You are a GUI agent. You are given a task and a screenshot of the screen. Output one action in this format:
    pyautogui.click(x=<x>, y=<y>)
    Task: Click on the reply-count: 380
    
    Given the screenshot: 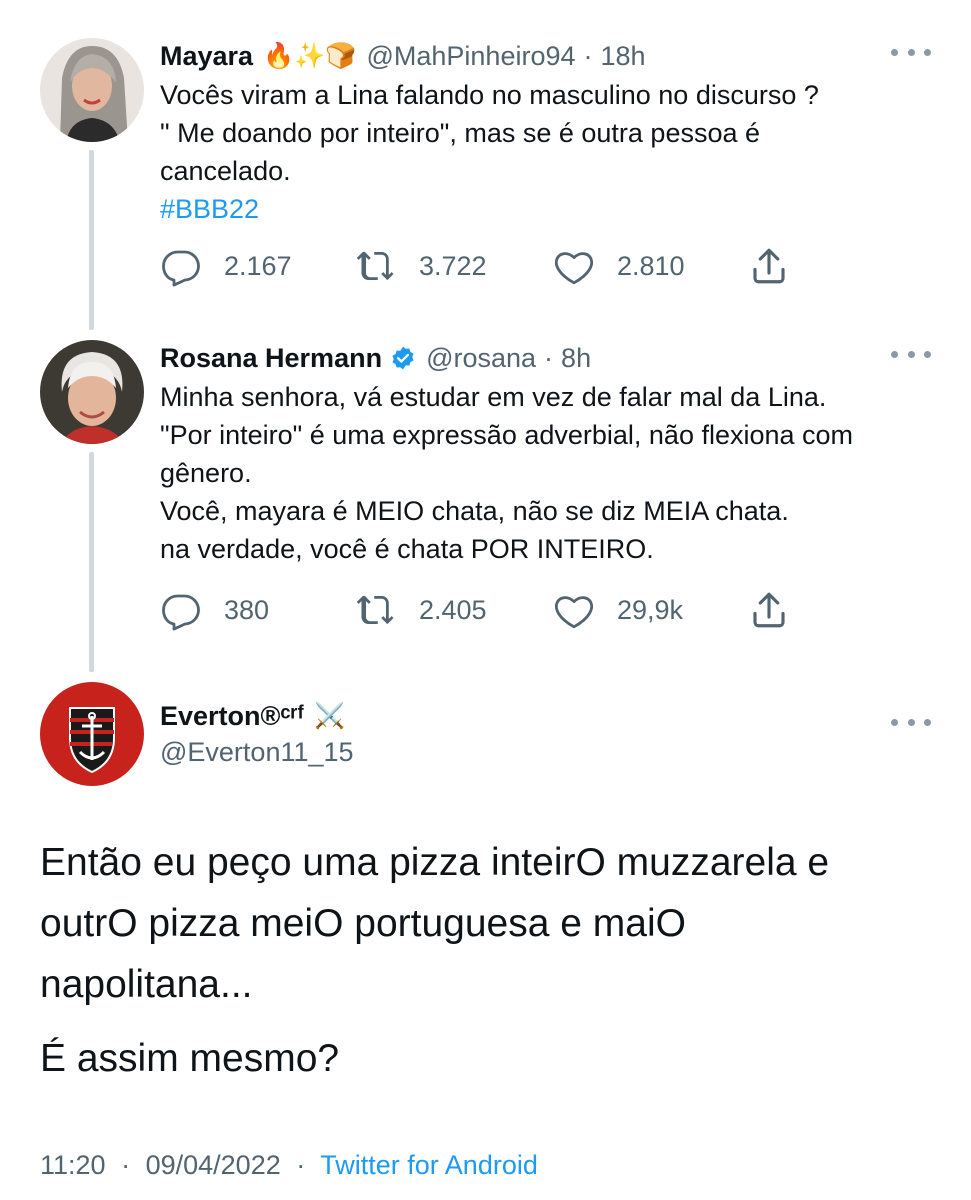 What is the action you would take?
    pyautogui.click(x=247, y=609)
    